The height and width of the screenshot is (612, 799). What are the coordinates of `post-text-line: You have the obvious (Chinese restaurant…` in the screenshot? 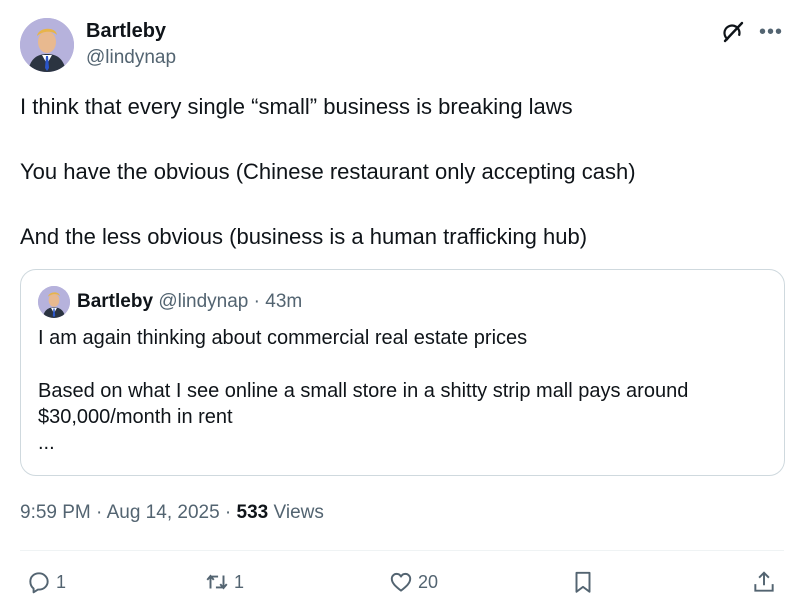 It's located at (328, 171).